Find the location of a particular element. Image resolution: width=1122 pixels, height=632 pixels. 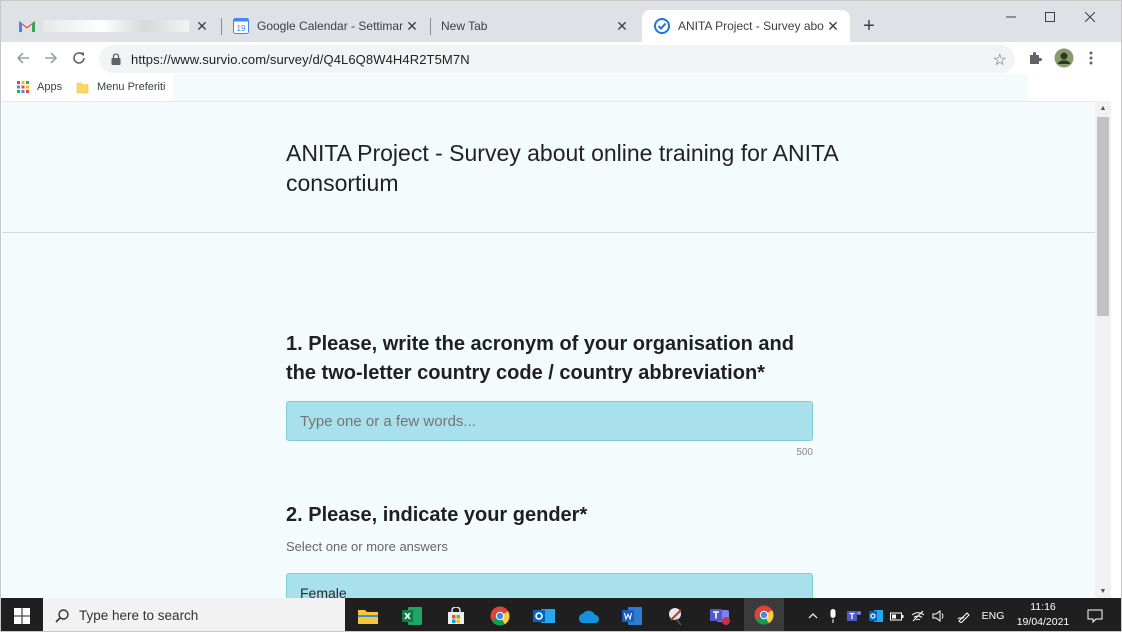

window-close-icon is located at coordinates (1090, 17).